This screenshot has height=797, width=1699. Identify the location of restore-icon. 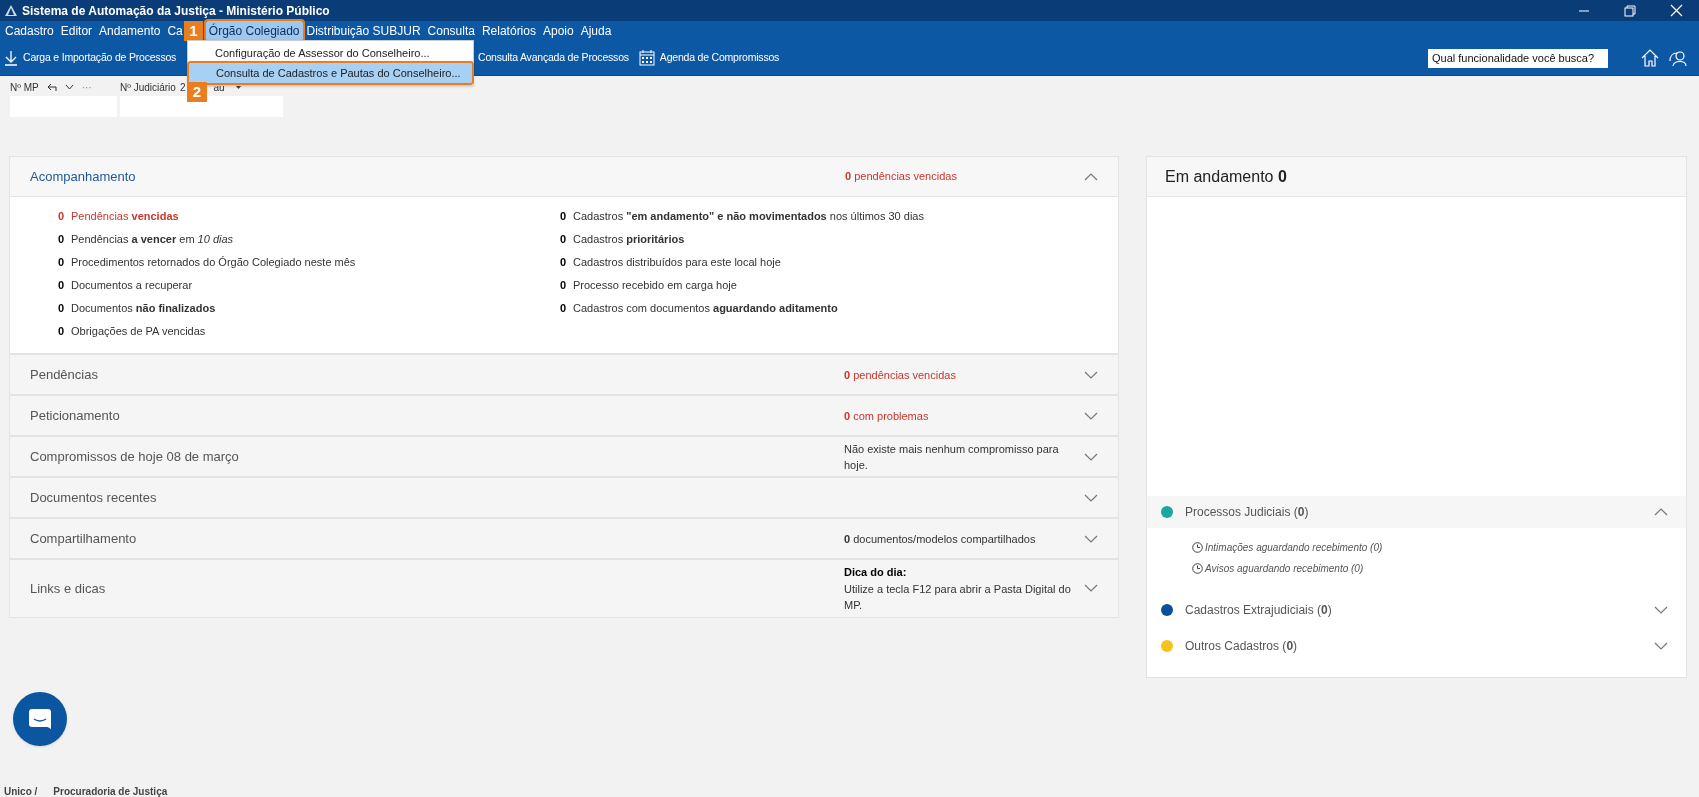
(1630, 10).